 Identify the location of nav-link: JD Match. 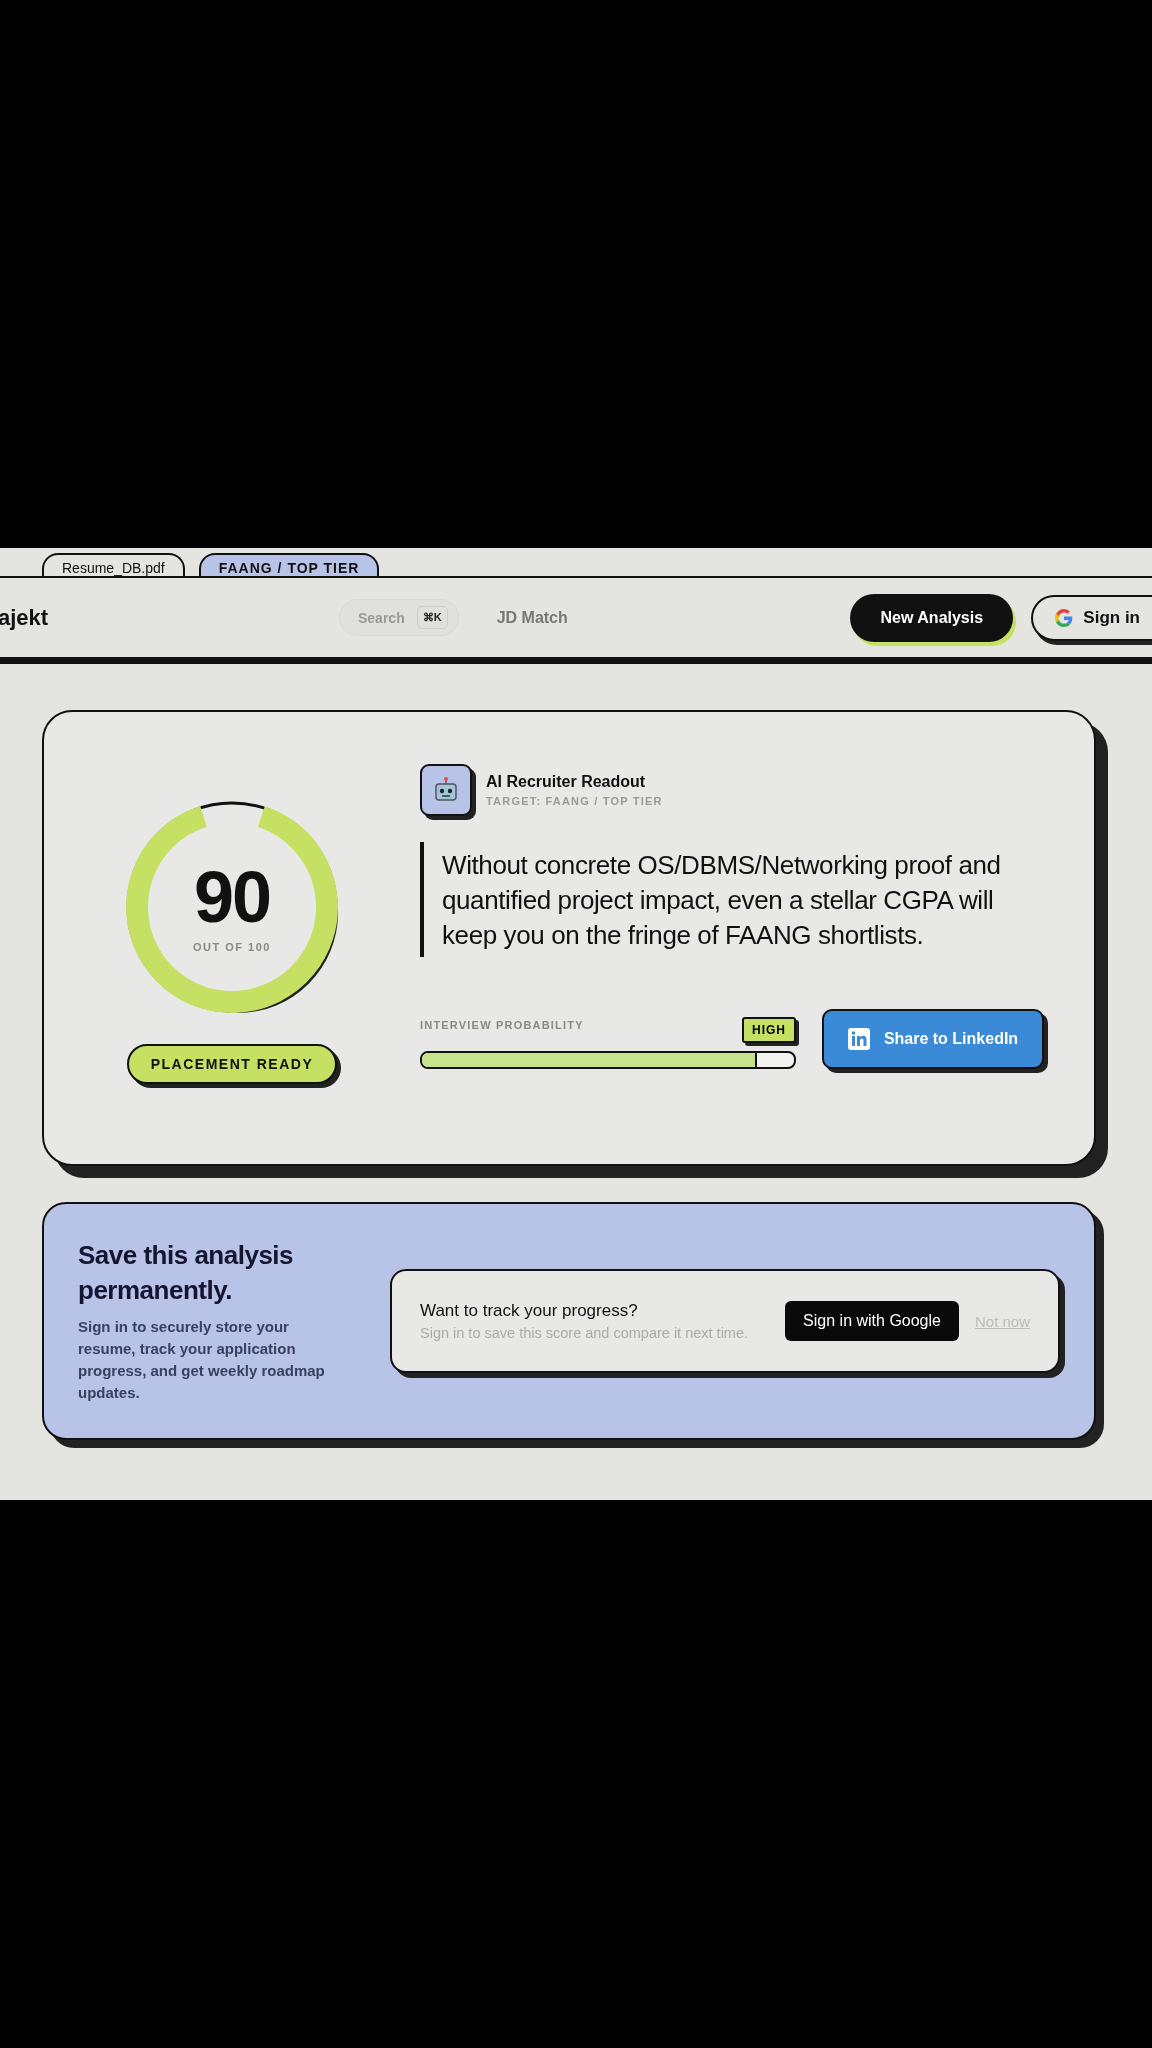
(532, 617).